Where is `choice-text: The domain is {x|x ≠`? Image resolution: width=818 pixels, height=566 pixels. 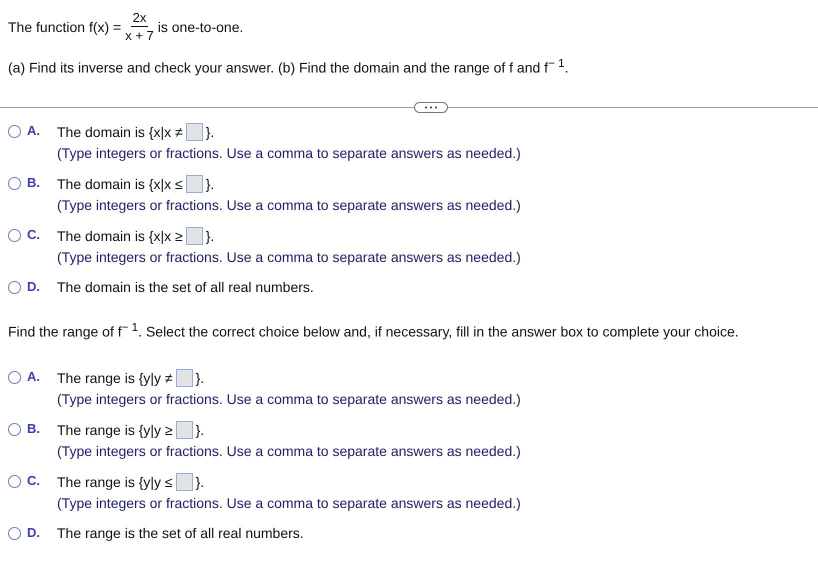
choice-text: The domain is {x|x ≠ is located at coordinates (120, 132).